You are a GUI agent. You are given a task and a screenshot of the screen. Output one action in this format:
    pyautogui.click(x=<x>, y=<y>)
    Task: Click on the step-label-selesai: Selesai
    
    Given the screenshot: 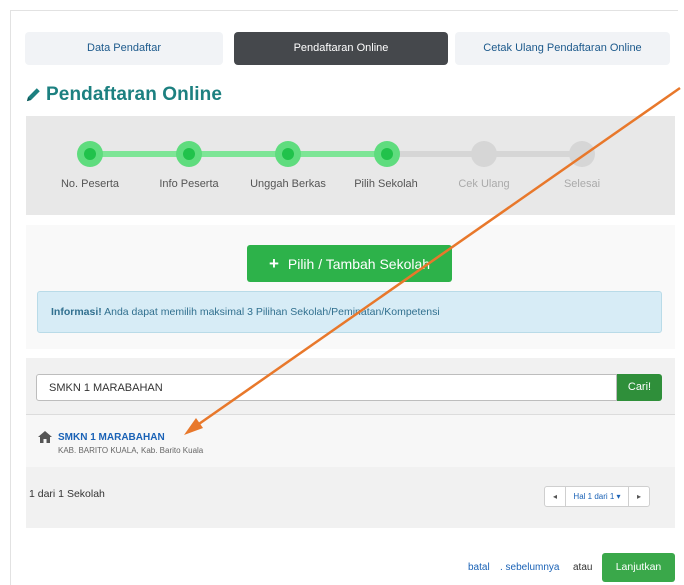 What is the action you would take?
    pyautogui.click(x=582, y=184)
    